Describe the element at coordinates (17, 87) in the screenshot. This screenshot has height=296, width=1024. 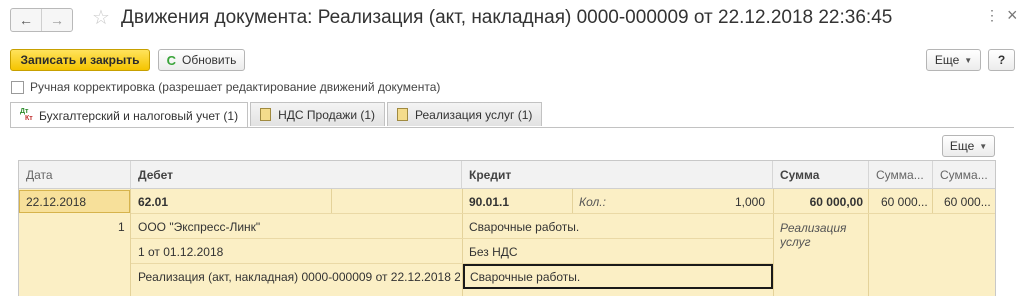
I see `manual-edit-checkbox` at that location.